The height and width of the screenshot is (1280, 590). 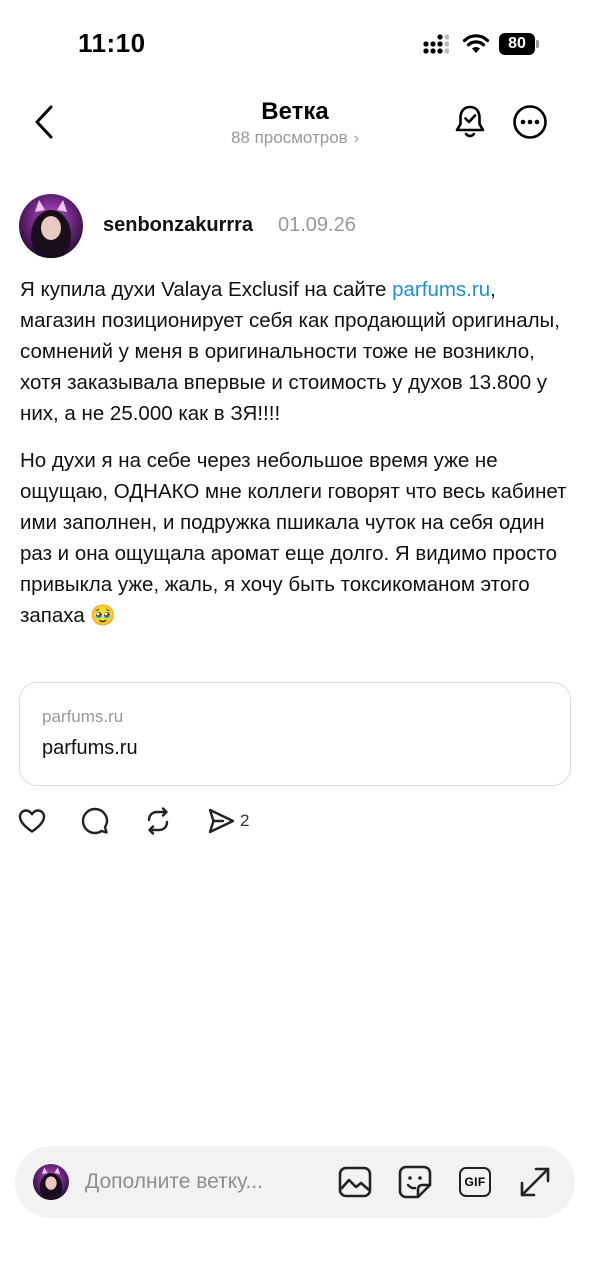 I want to click on reply-input, so click(x=205, y=1182).